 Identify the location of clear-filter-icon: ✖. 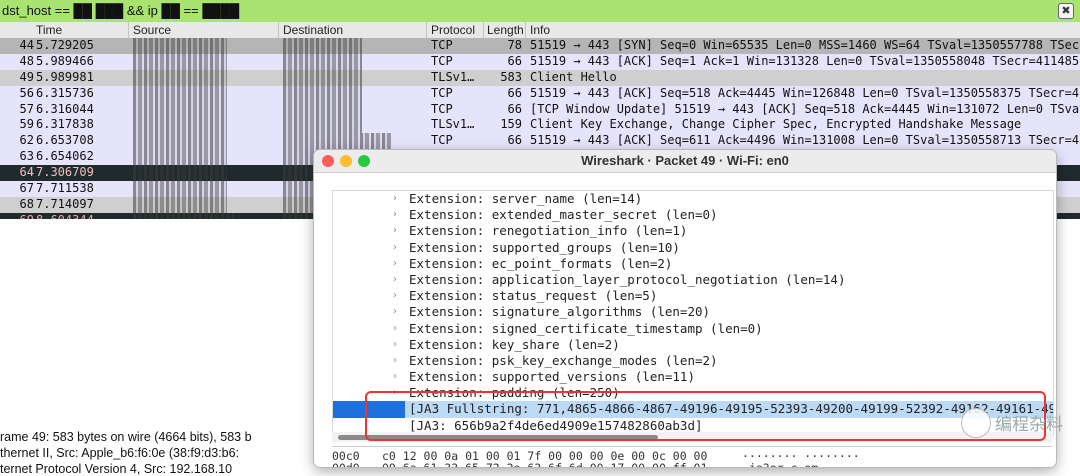
(1066, 11).